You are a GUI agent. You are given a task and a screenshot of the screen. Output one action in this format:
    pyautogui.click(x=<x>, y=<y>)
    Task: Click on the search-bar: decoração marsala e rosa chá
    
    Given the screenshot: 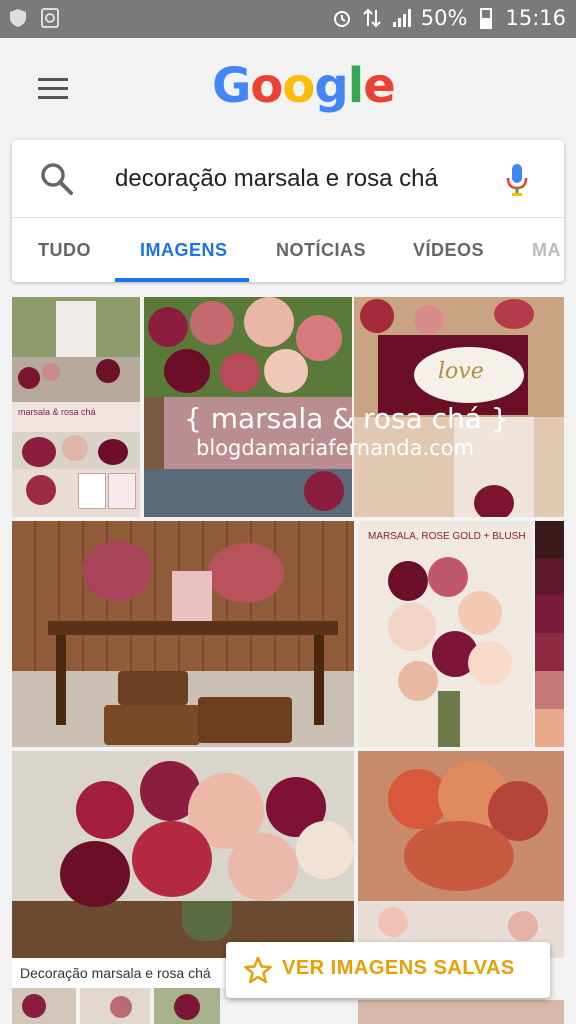 What is the action you would take?
    pyautogui.click(x=288, y=179)
    